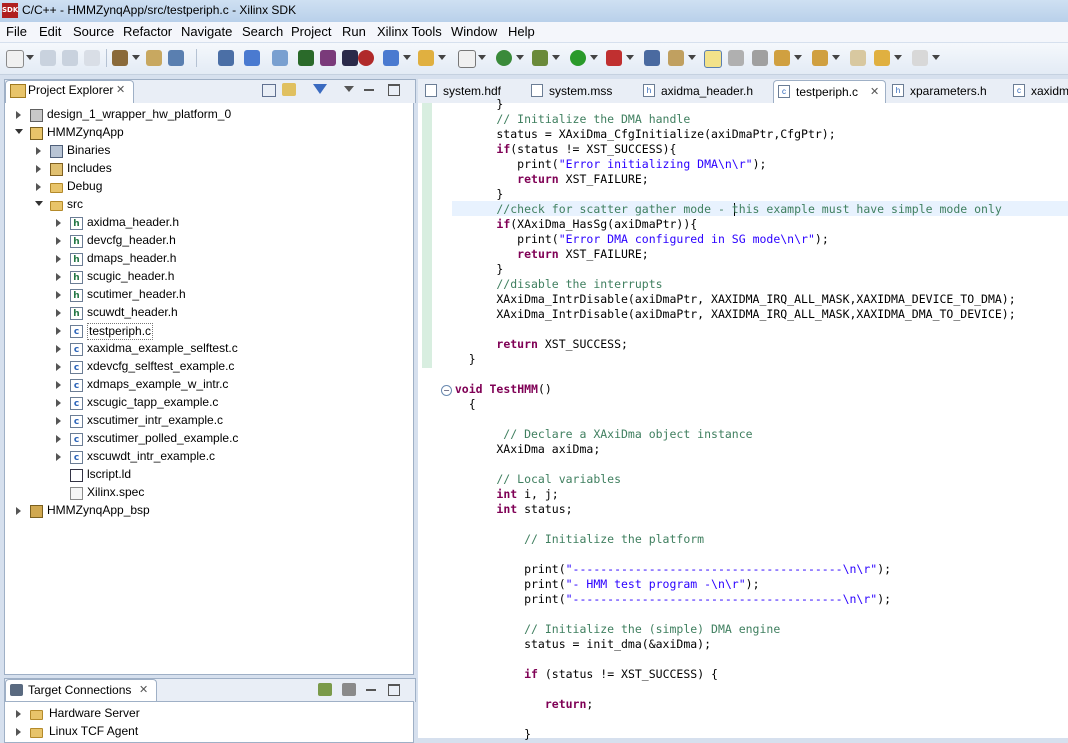  Describe the element at coordinates (328, 58) in the screenshot. I see `flash-icon` at that location.